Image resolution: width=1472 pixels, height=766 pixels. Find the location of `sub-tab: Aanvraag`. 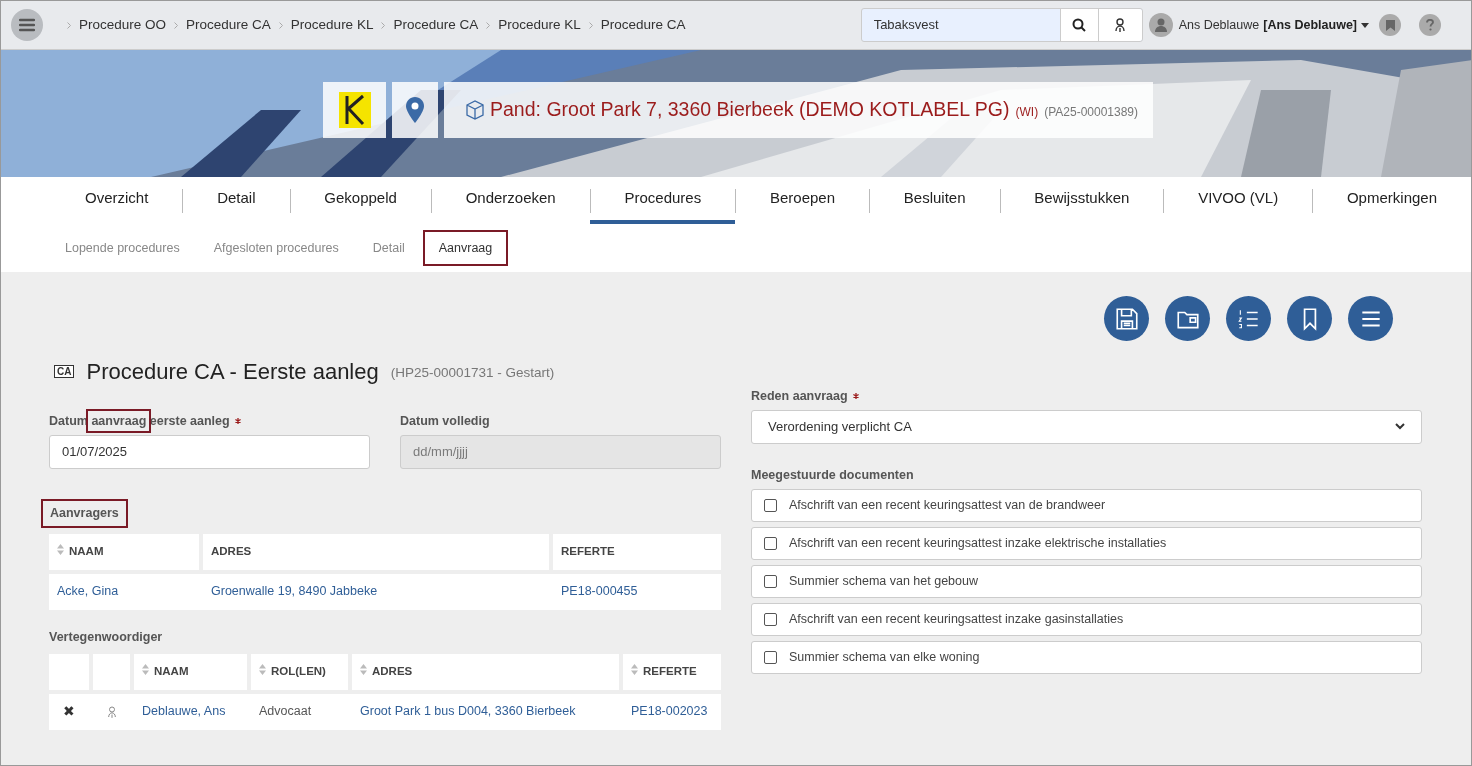

sub-tab: Aanvraag is located at coordinates (465, 248).